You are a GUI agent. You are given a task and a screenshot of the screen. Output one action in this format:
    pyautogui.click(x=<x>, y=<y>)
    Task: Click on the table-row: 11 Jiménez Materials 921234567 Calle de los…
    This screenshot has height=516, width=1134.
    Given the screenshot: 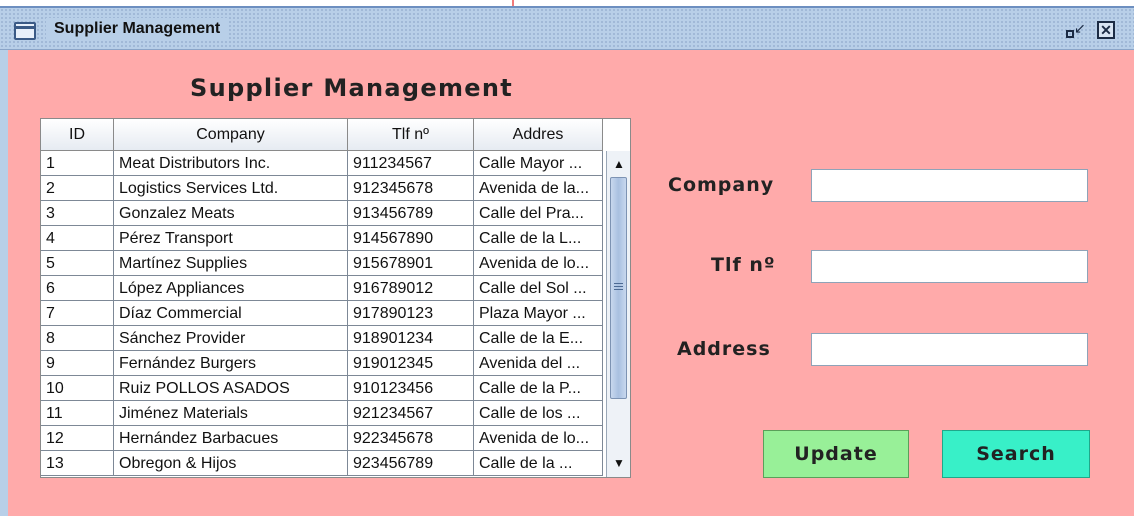 What is the action you would take?
    pyautogui.click(x=323, y=413)
    